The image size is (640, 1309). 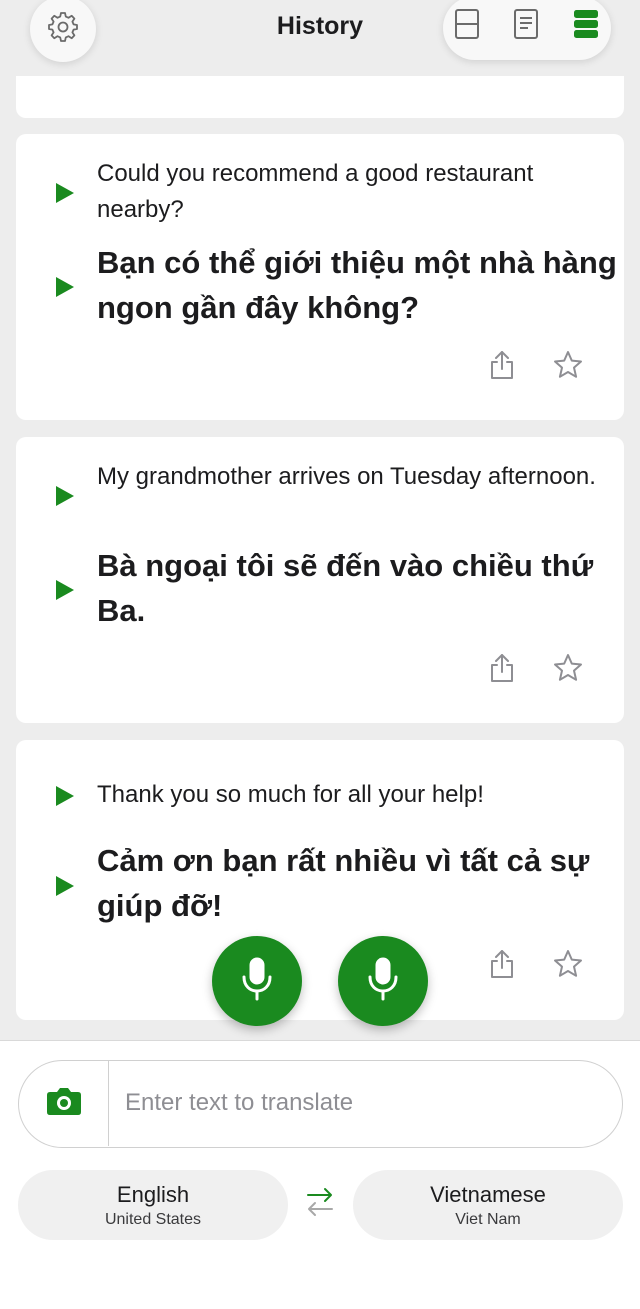 What do you see at coordinates (153, 1194) in the screenshot?
I see `source-language-name: English` at bounding box center [153, 1194].